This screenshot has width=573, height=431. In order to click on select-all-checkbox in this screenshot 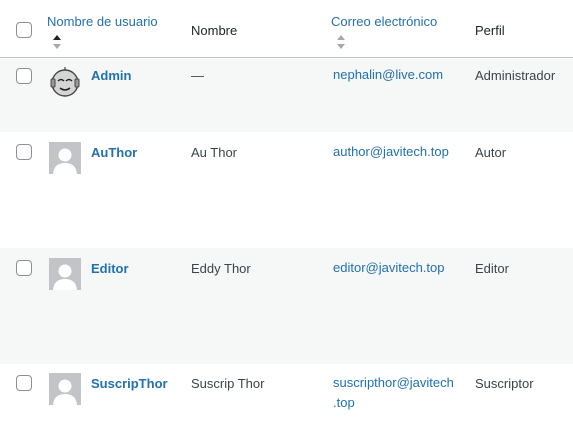, I will do `click(24, 30)`.